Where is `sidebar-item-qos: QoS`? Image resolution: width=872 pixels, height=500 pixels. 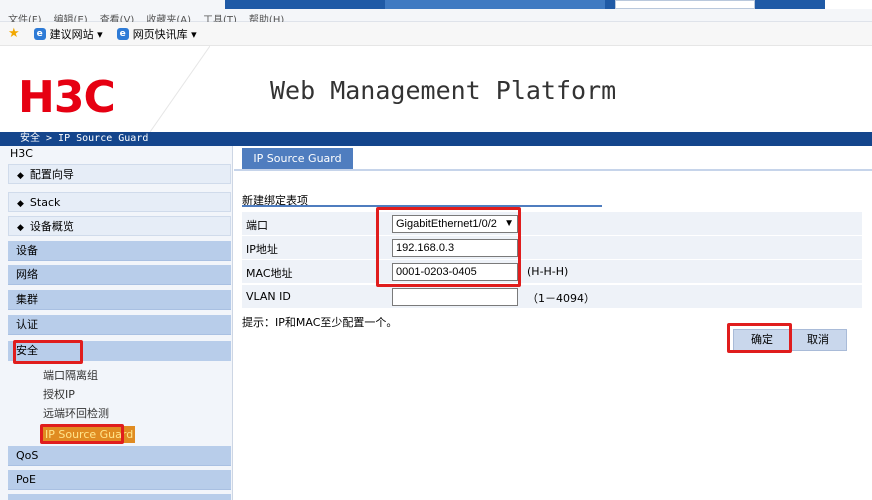 sidebar-item-qos: QoS is located at coordinates (119, 456).